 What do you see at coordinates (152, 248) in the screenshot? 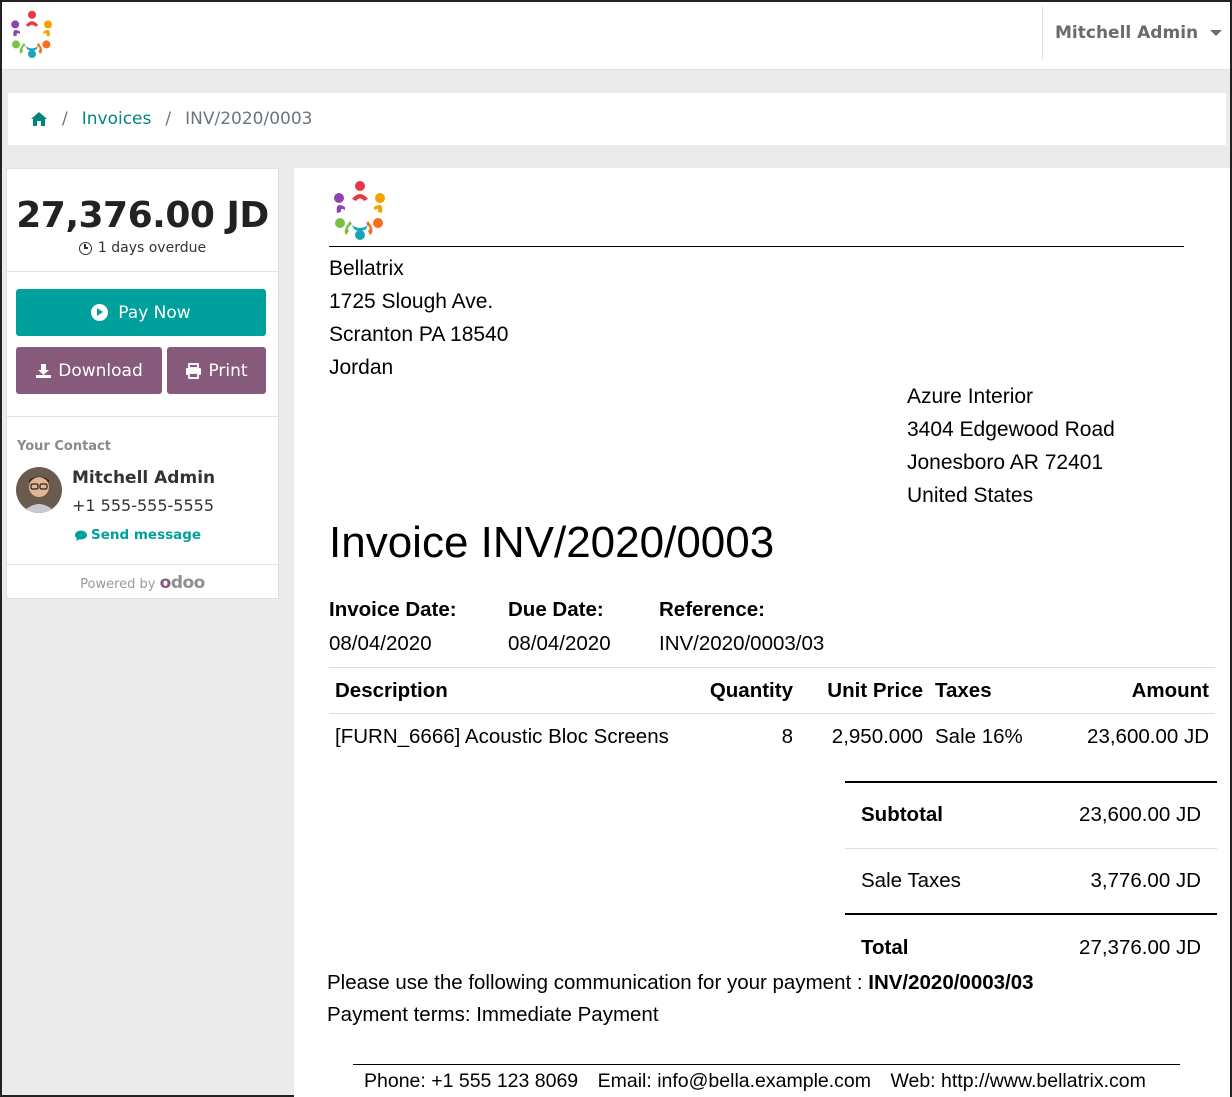
I see `overdue-text: 1 days overdue` at bounding box center [152, 248].